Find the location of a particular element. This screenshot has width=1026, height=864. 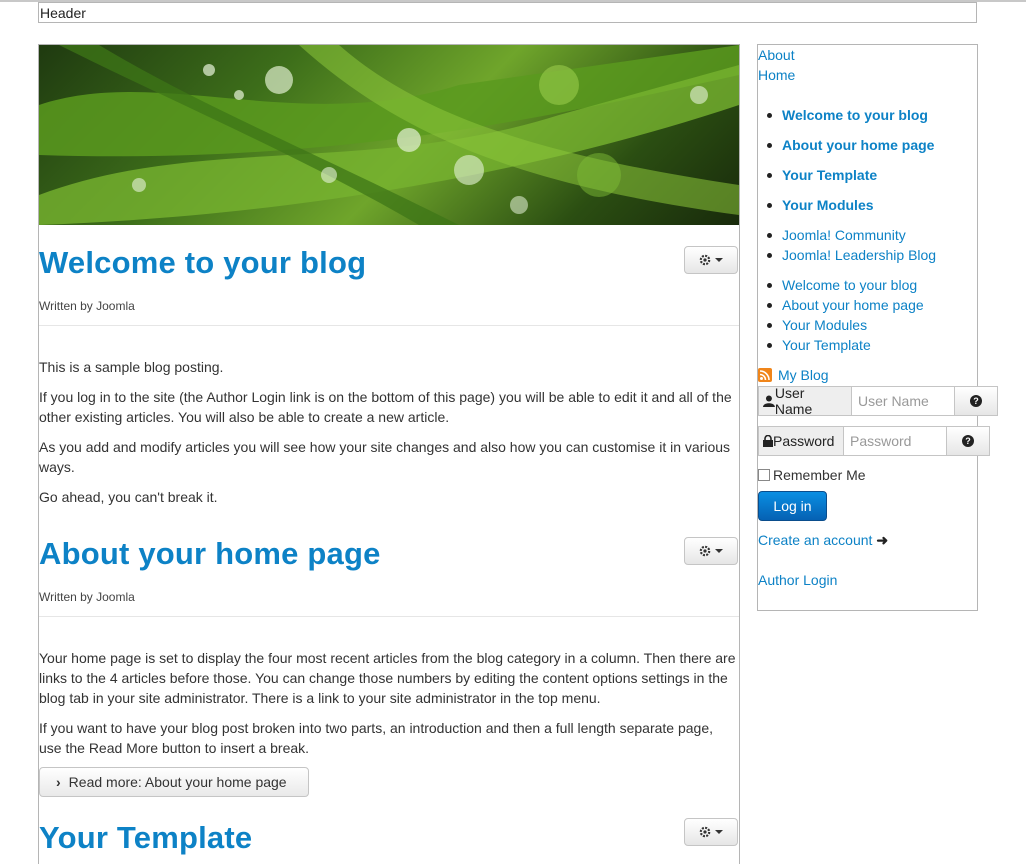

username-row: User Name User Name ? is located at coordinates (878, 401).